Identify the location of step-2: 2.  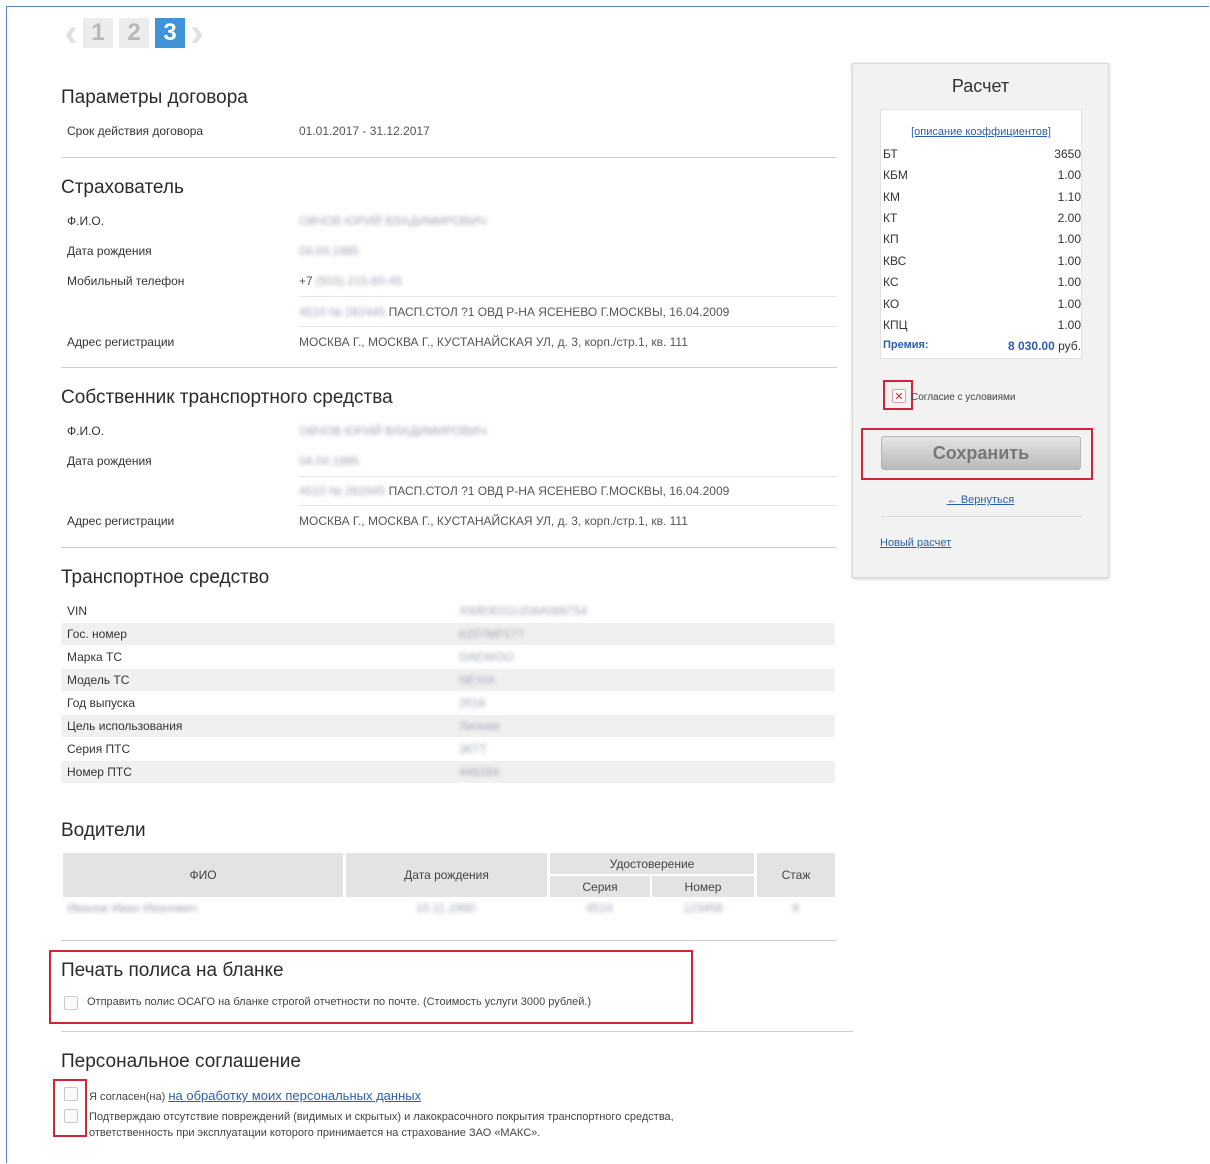
(134, 33).